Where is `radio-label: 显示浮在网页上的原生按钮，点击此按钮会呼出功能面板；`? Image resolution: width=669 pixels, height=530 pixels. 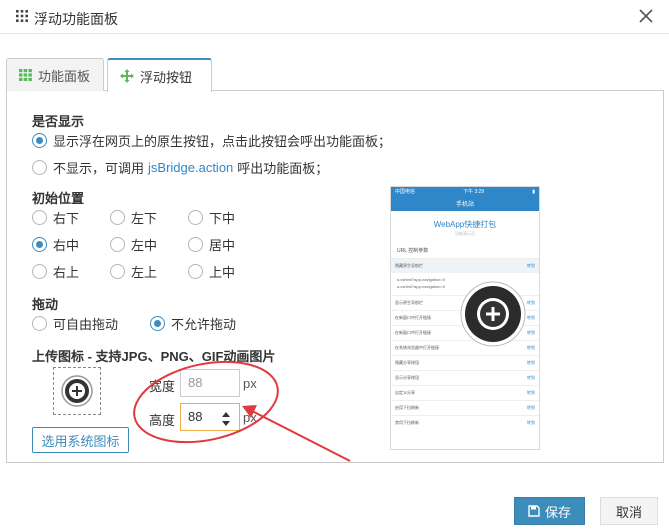
radio-label: 显示浮在网页上的原生按钮，点击此按钮会呼出功能面板； is located at coordinates (222, 141).